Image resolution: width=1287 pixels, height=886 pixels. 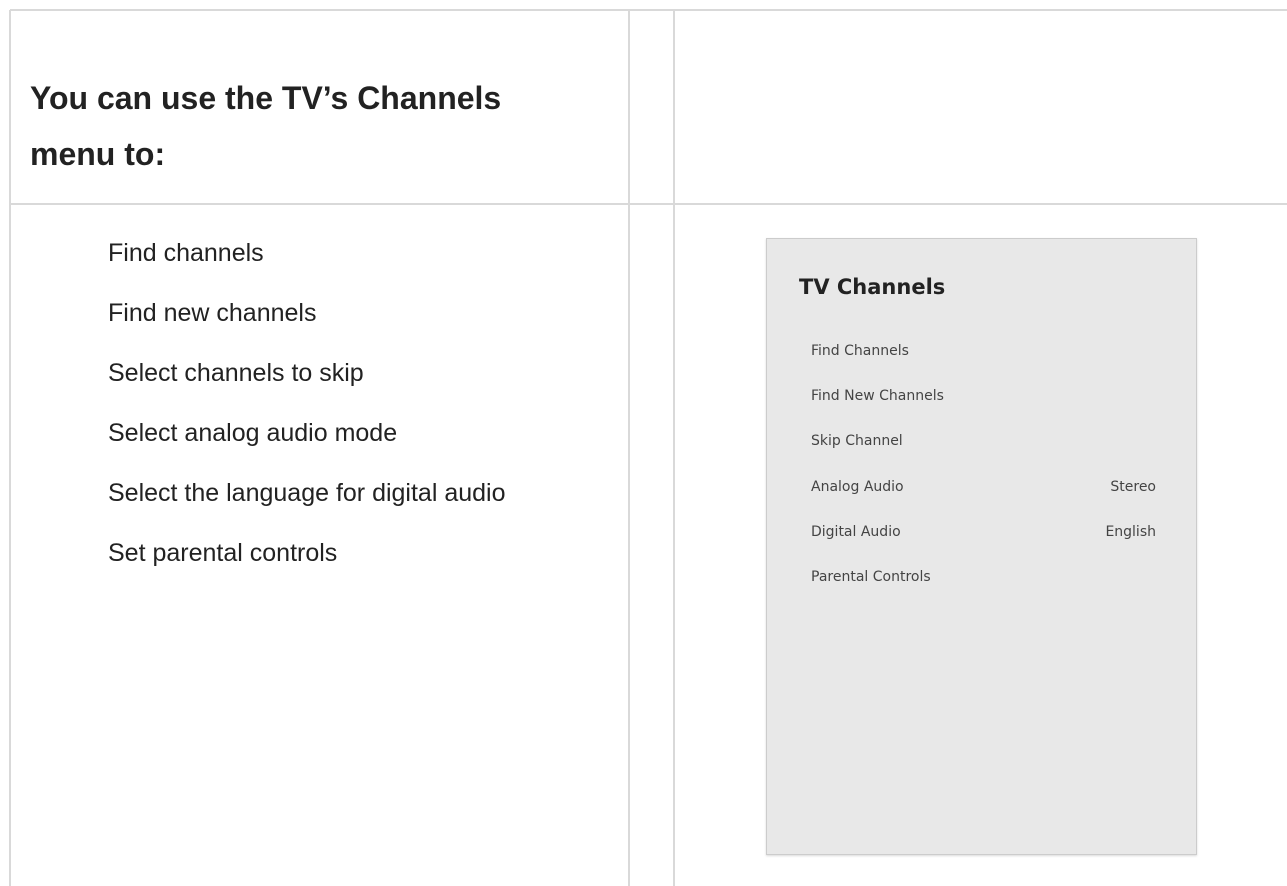 I want to click on list-item: Find channels, so click(x=186, y=253).